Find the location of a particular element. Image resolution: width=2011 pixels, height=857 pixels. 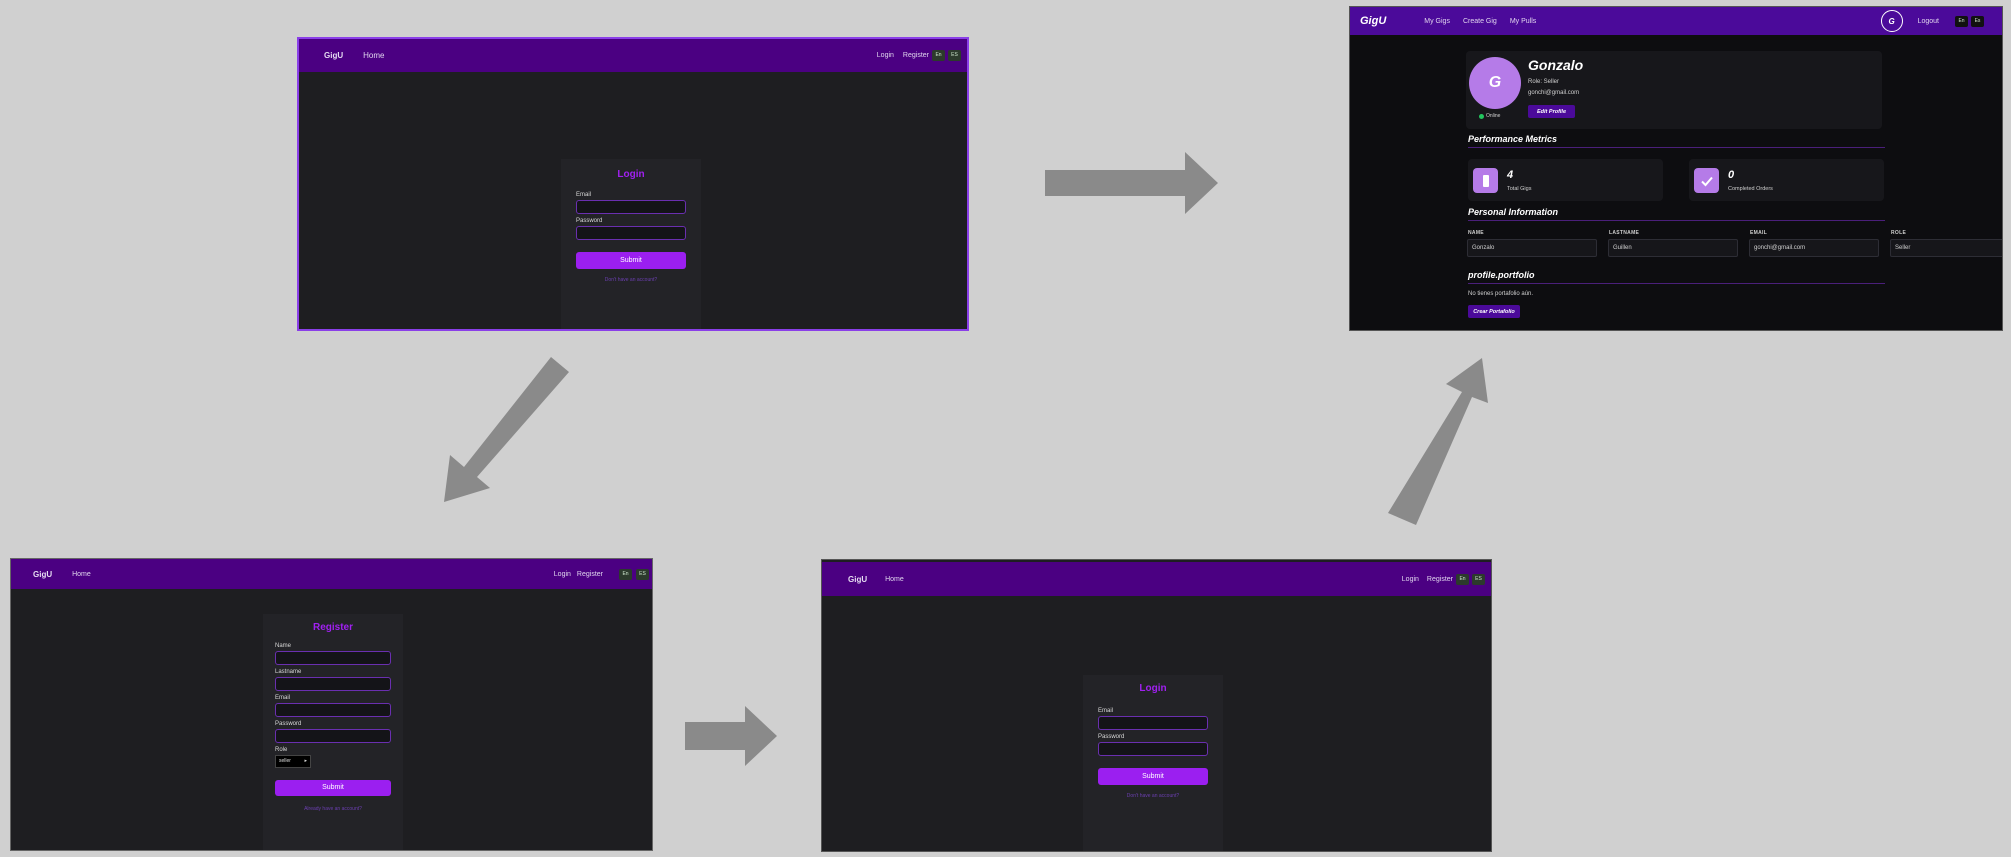

metrics-title: Performance Metrics is located at coordinates (1513, 139).